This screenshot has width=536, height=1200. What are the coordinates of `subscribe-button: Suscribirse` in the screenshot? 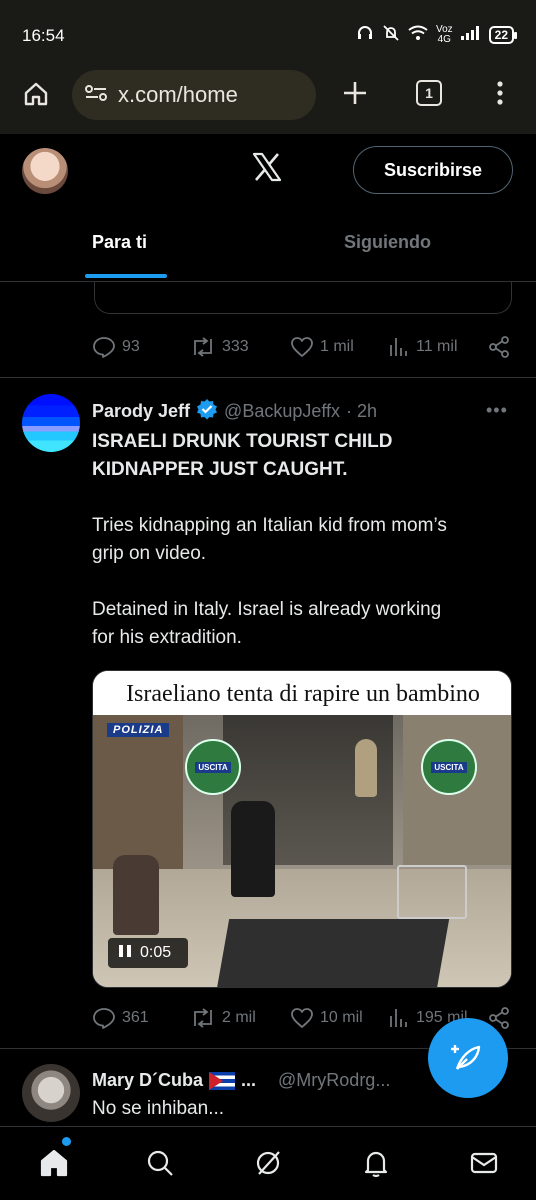 It's located at (433, 170).